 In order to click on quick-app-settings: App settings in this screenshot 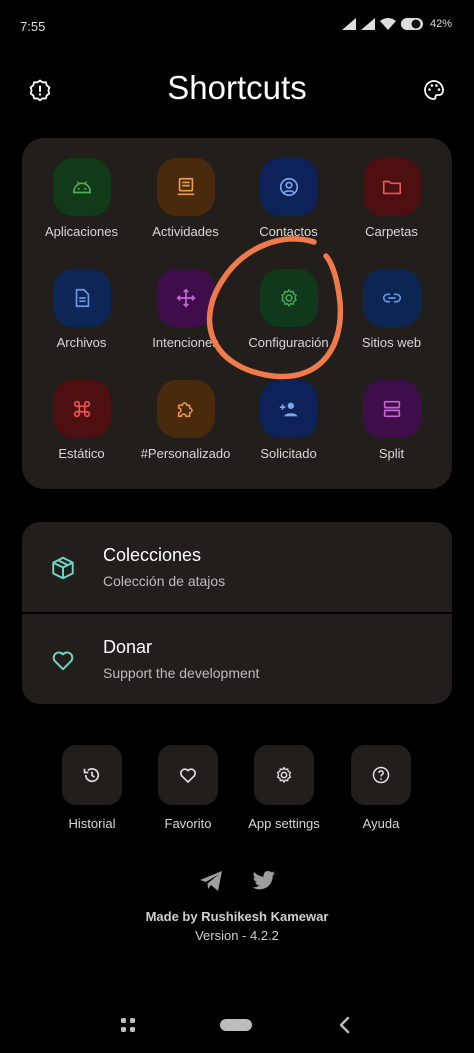, I will do `click(284, 795)`.